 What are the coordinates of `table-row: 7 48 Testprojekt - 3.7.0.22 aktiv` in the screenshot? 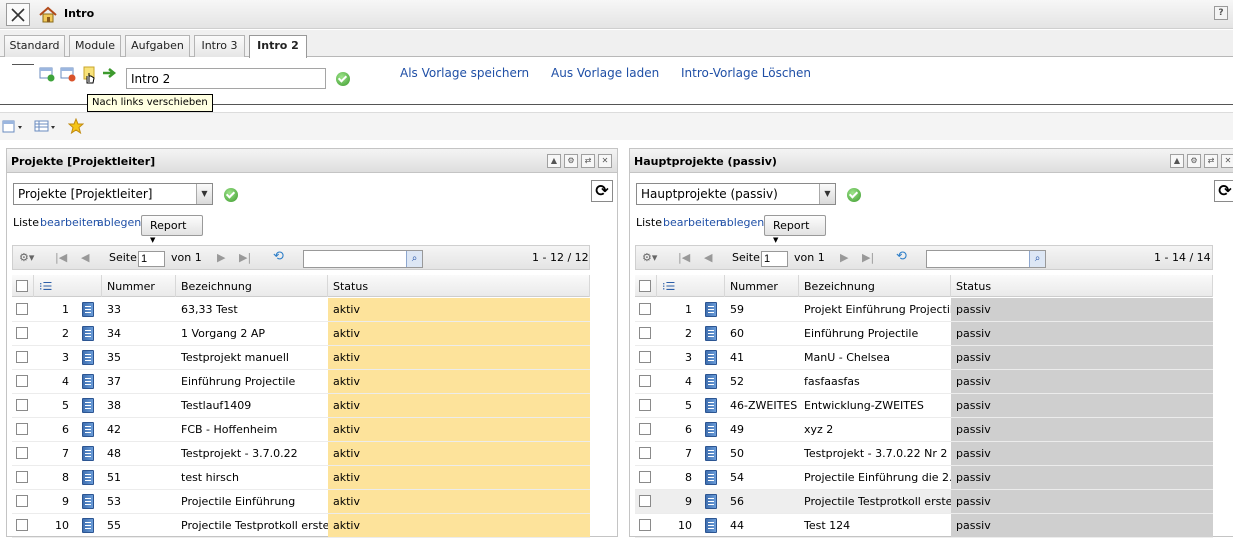 It's located at (301, 454).